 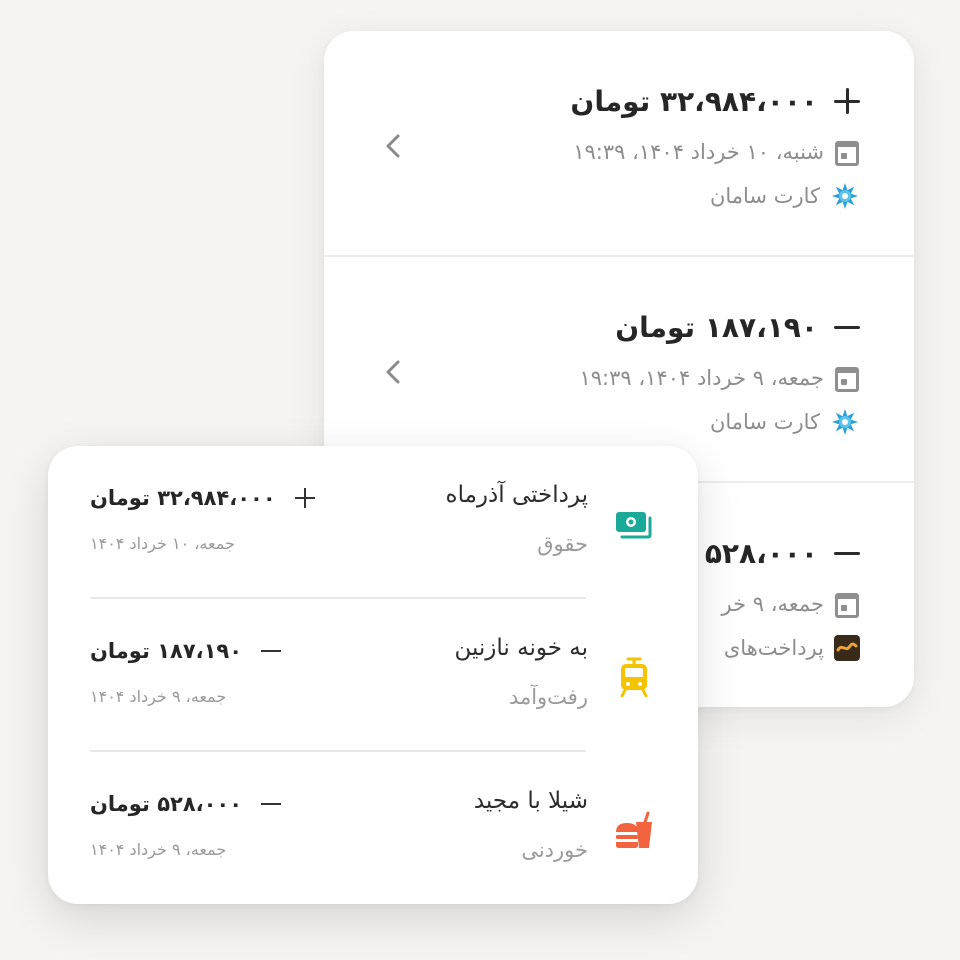 I want to click on transaction-title: به خونه نازنین, so click(x=521, y=648).